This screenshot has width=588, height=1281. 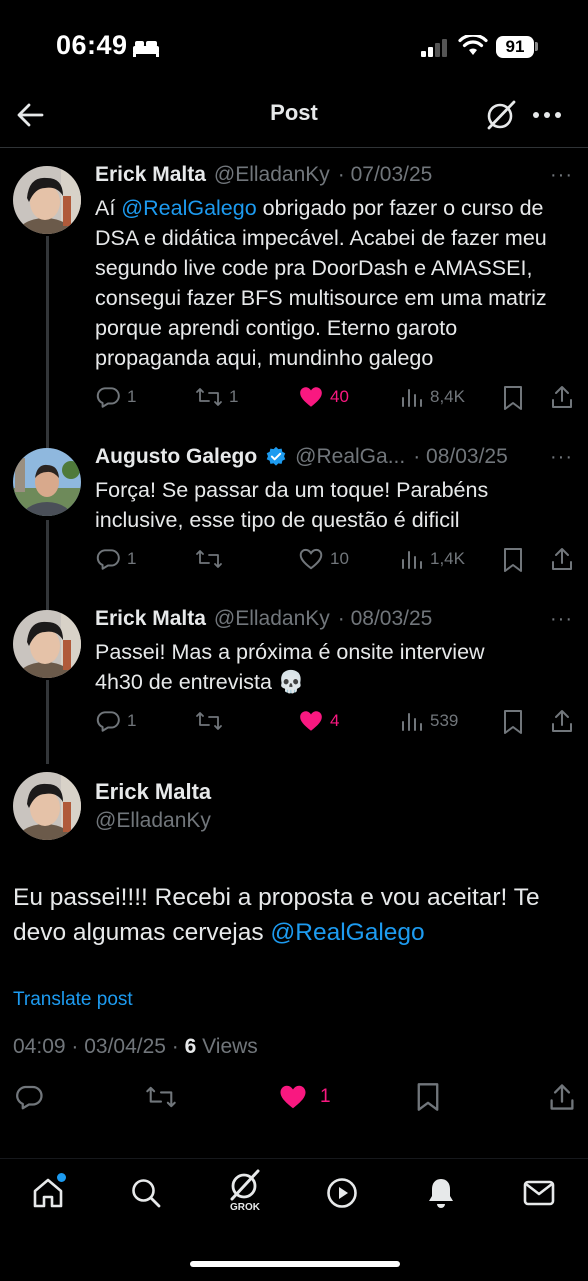 I want to click on like-button: 1, so click(x=304, y=1097).